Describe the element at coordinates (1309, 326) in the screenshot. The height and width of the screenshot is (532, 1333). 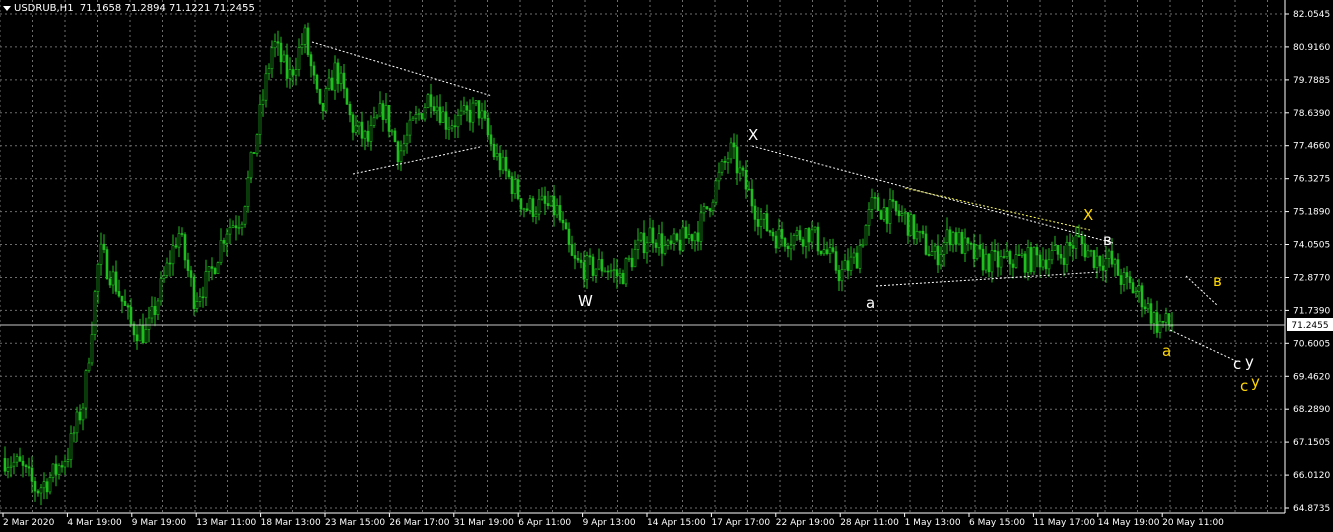
I see `current-price-text: 71.2455` at that location.